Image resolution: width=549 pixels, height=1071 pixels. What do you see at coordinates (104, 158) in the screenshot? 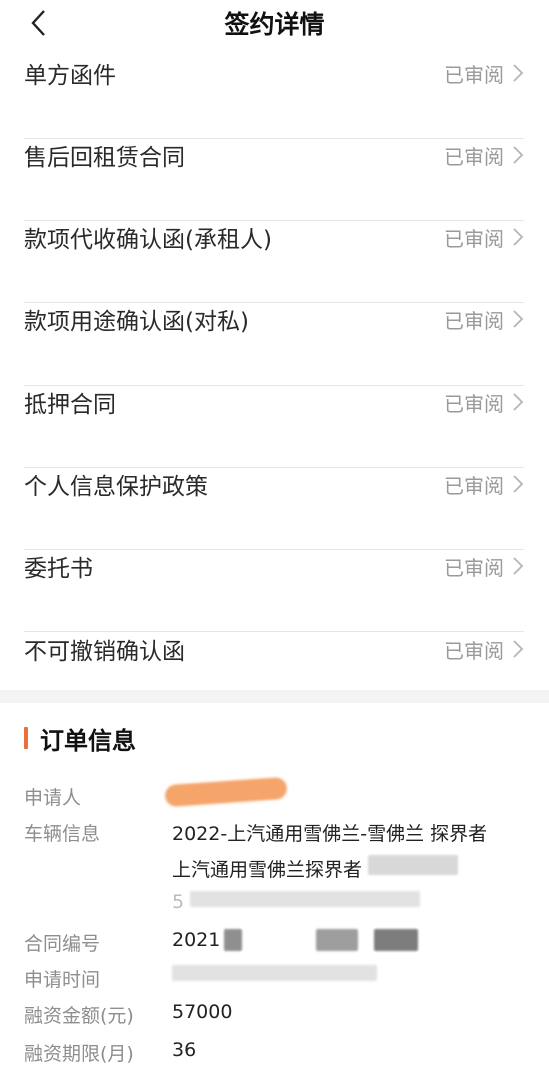
I see `document-label: 售后回租赁合同` at bounding box center [104, 158].